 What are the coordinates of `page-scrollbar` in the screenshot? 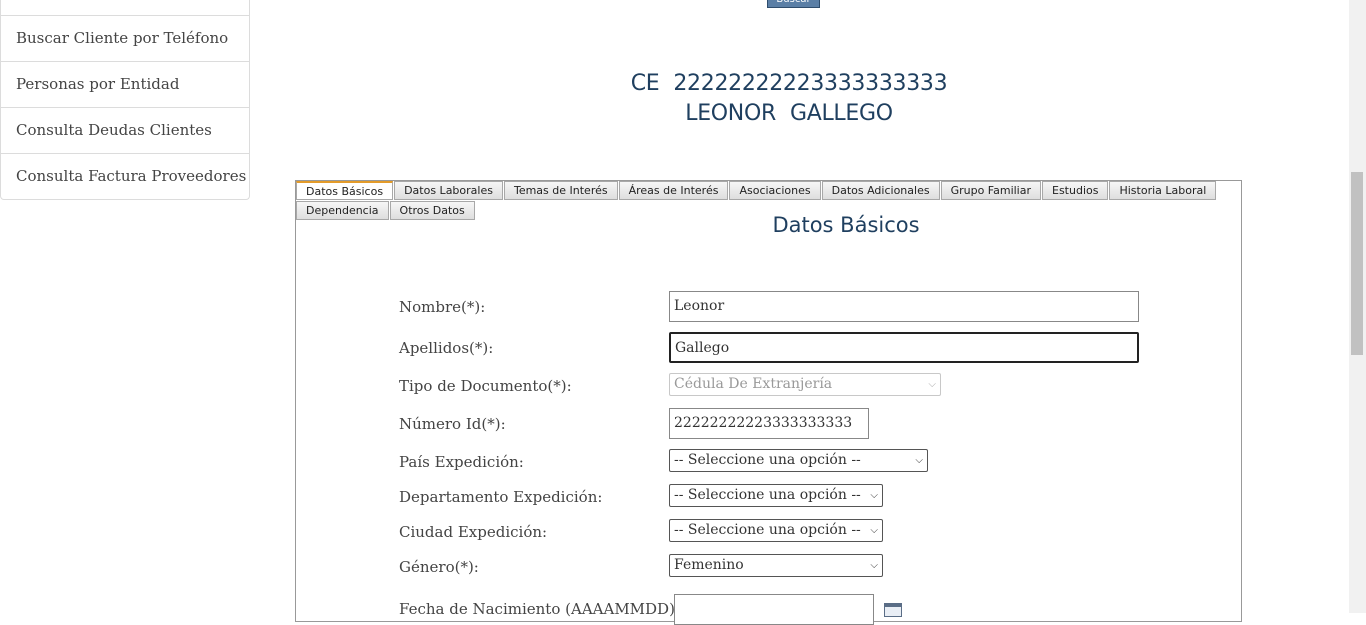 It's located at (1357, 306).